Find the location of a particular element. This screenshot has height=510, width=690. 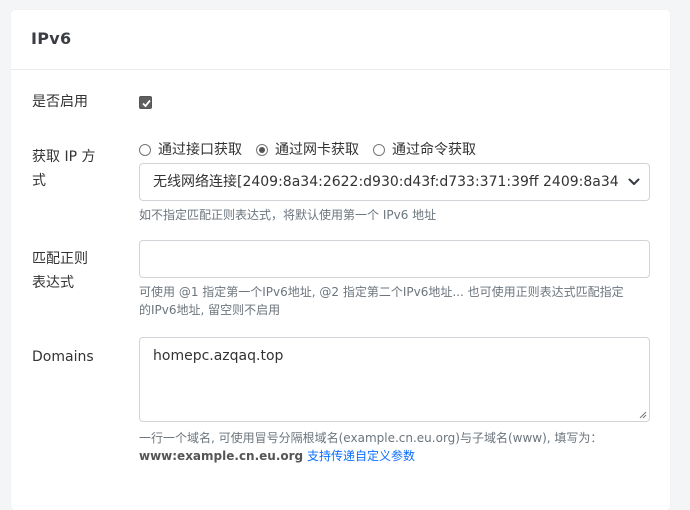

domains-textarea-value: homepc.azqaq.top is located at coordinates (218, 356).